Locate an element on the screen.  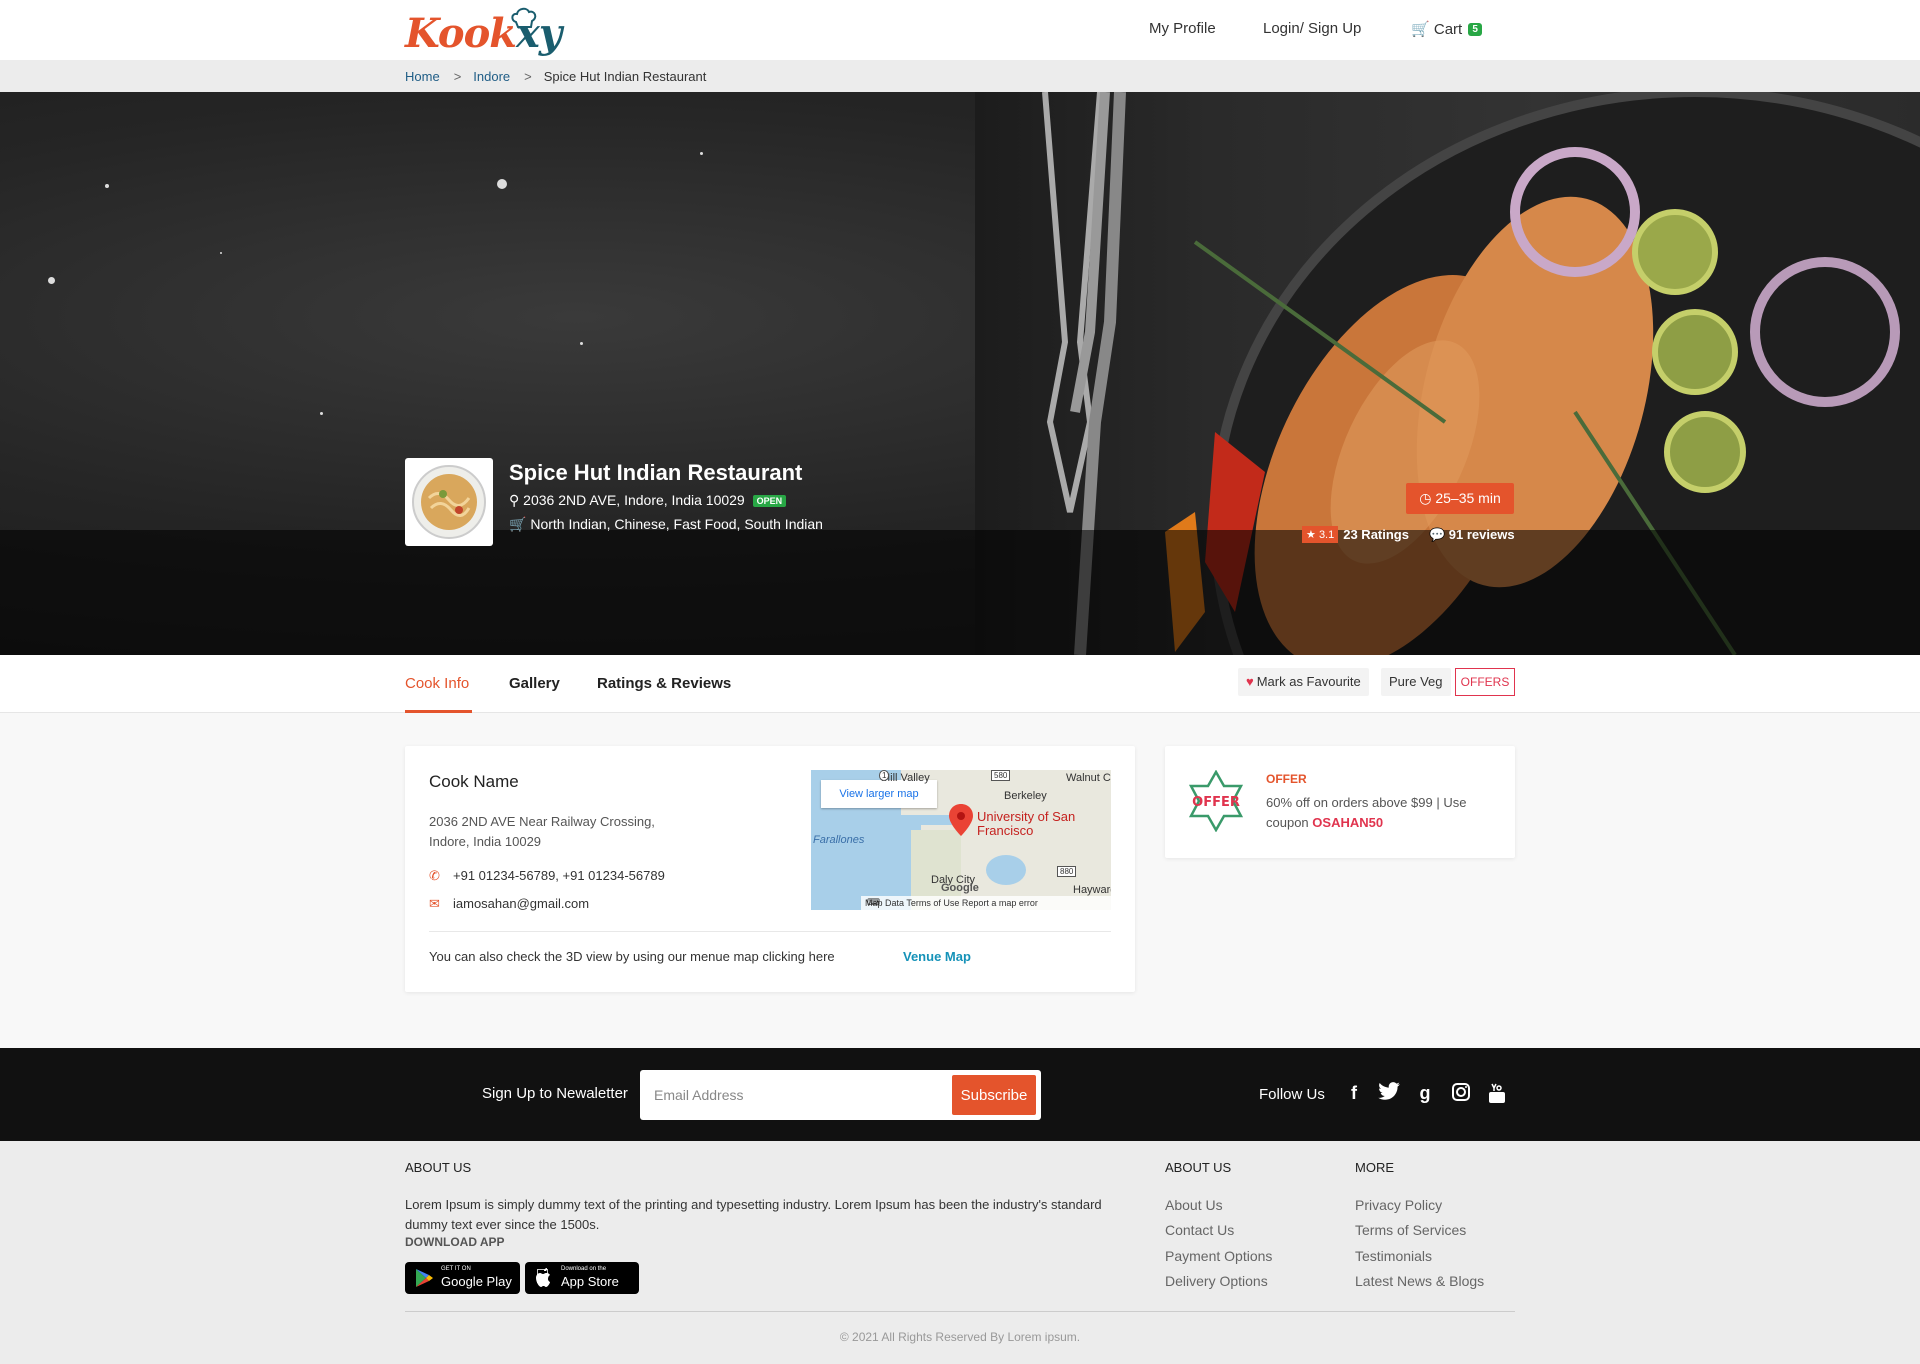
venue-map-link: Venue Map is located at coordinates (937, 956).